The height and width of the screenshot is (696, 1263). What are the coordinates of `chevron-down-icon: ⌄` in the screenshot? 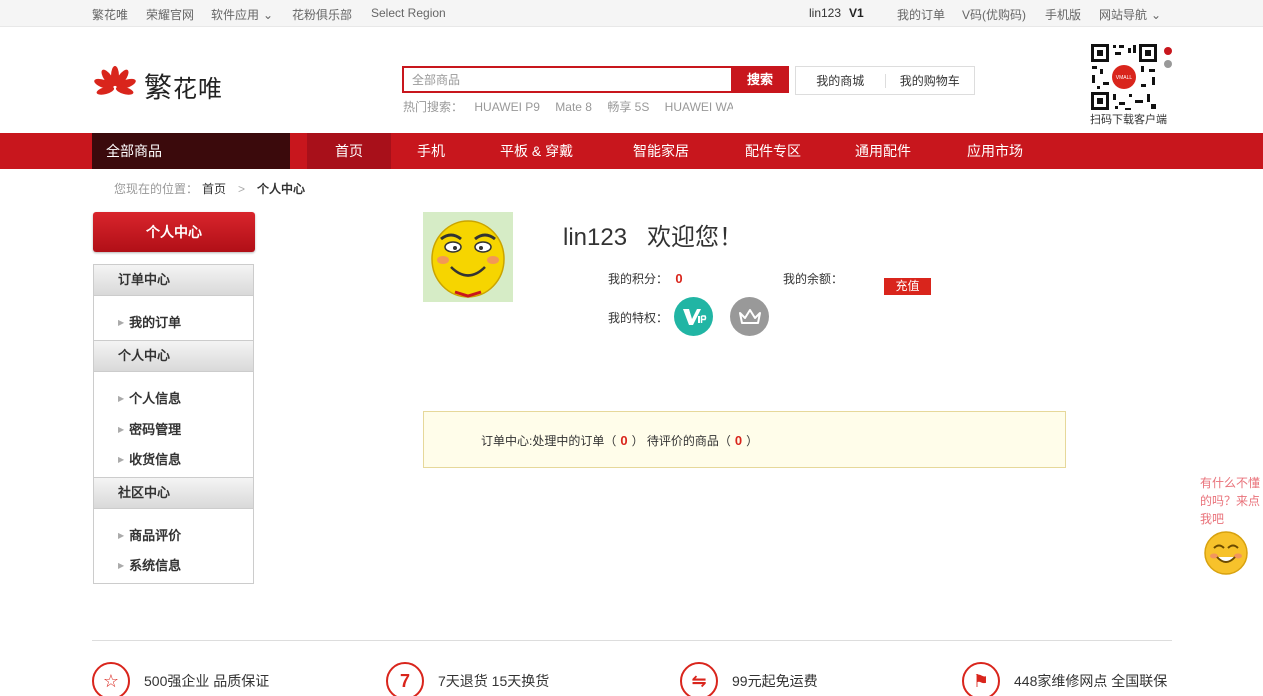 It's located at (268, 15).